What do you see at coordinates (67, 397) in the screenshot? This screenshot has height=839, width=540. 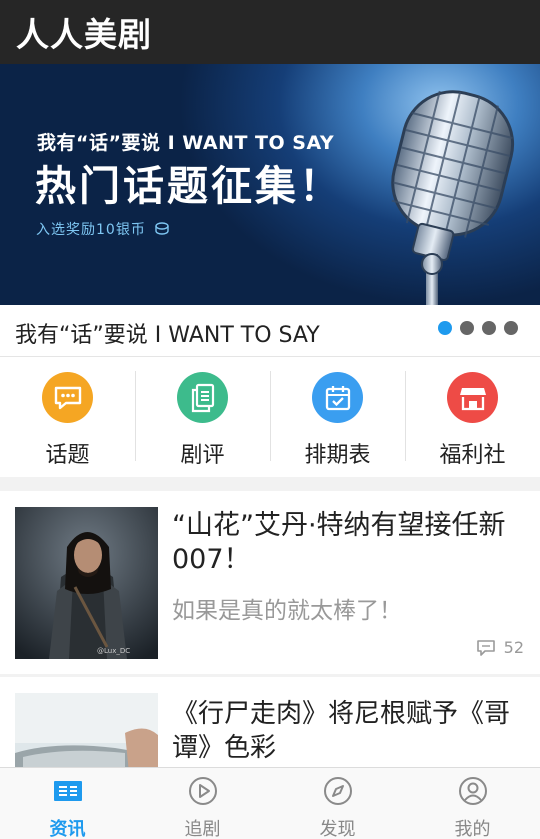 I see `chat-bubble-icon` at bounding box center [67, 397].